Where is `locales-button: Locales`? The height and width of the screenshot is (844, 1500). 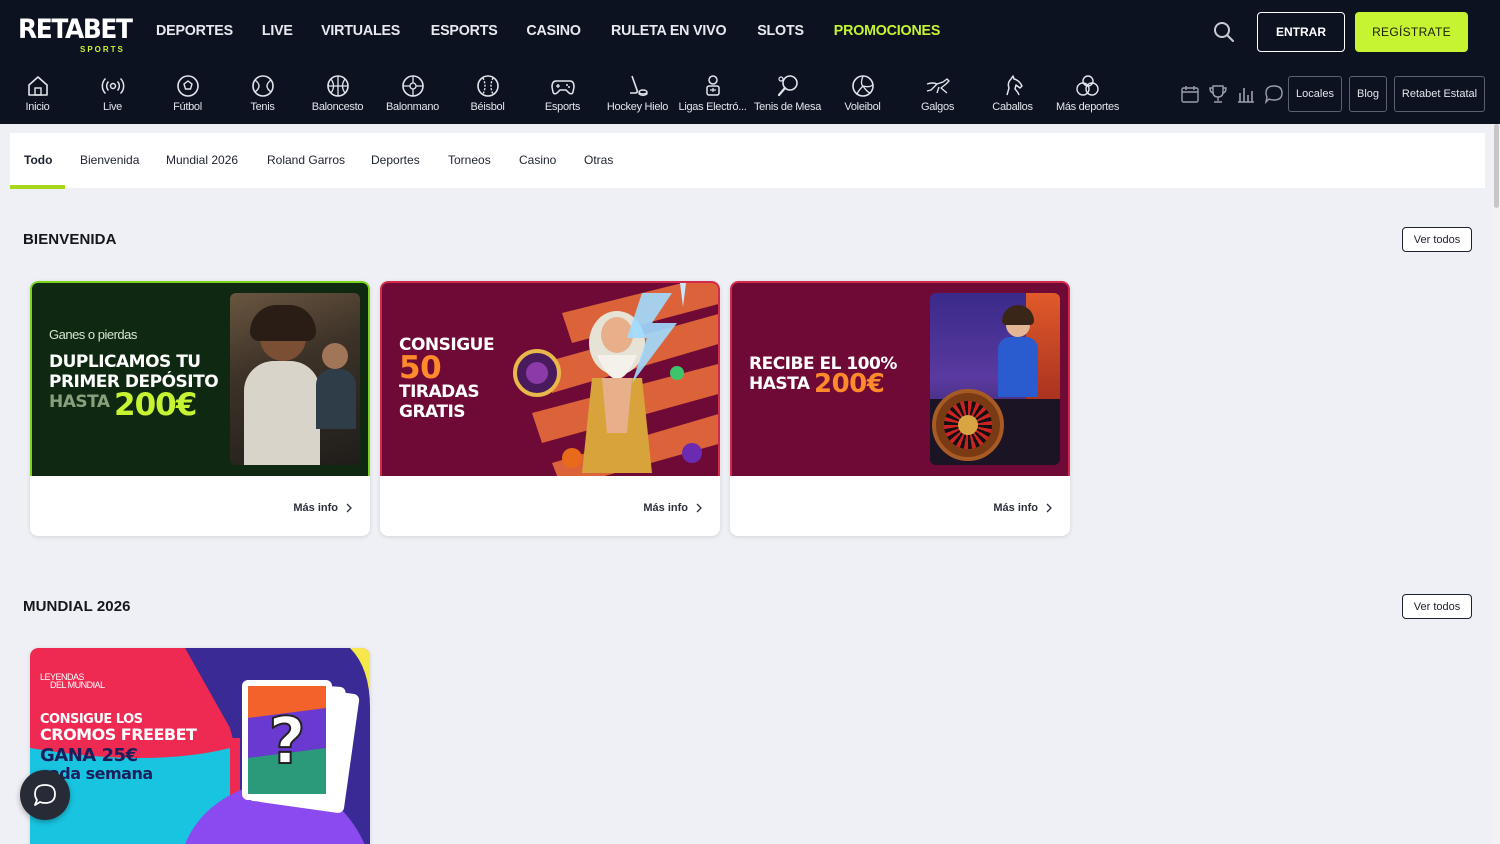
locales-button: Locales is located at coordinates (1315, 94).